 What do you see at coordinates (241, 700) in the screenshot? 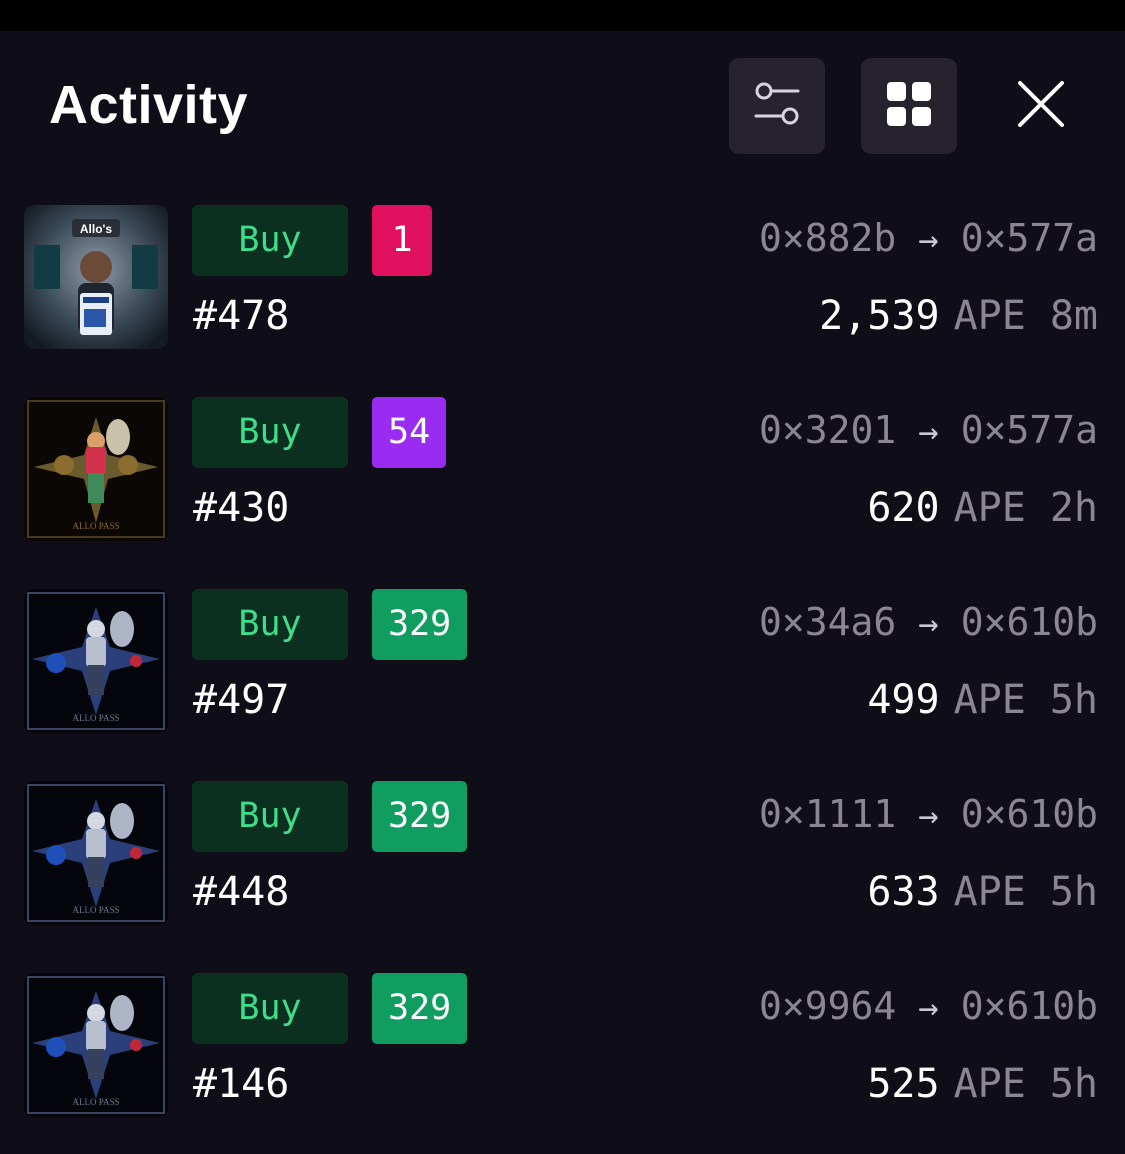
I see `token-id: #497` at bounding box center [241, 700].